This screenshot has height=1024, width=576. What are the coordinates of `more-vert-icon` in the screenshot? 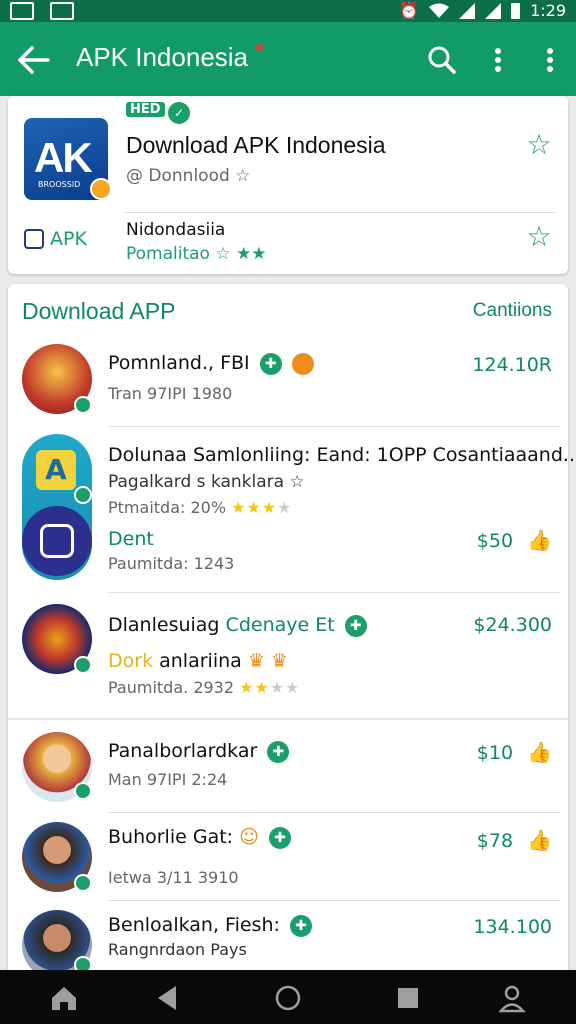 It's located at (498, 60).